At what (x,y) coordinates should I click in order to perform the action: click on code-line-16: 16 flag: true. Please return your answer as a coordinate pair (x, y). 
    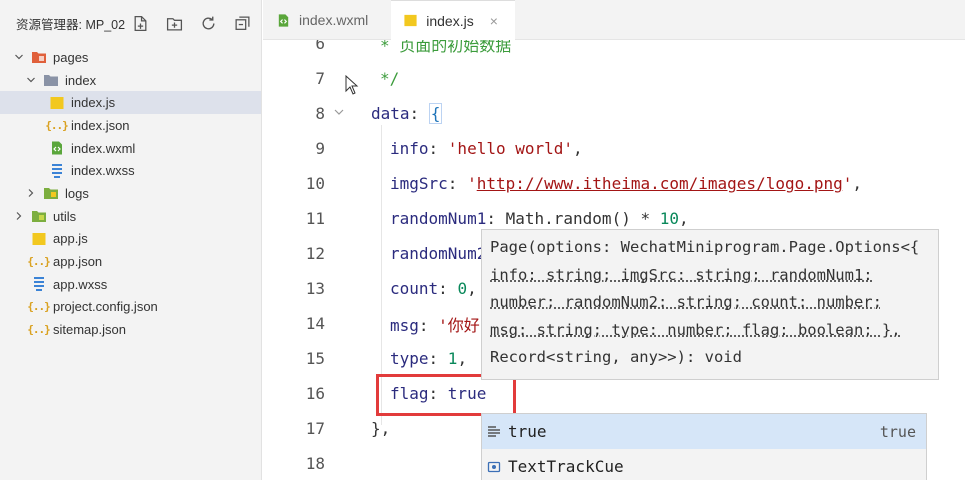
    Looking at the image, I should click on (614, 393).